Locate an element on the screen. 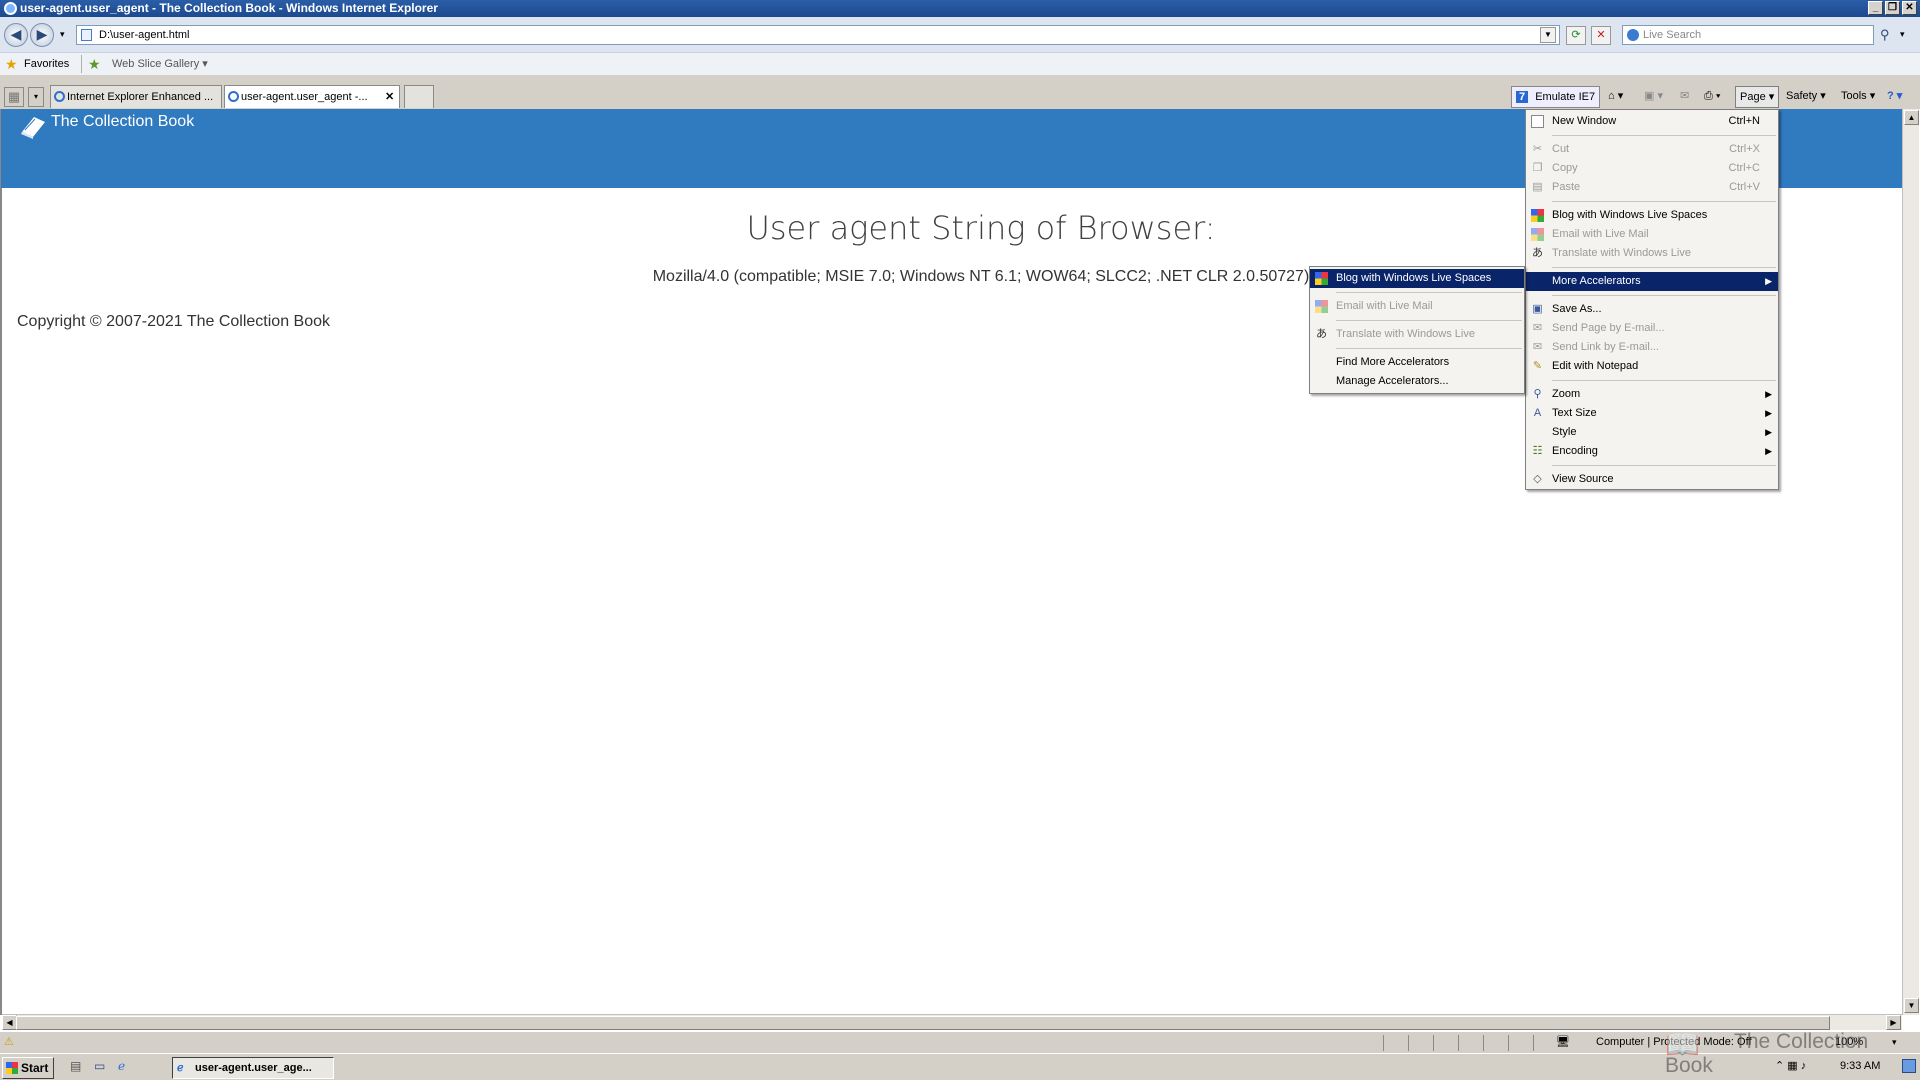 This screenshot has width=1920, height=1080. menu-item-translate: あ Translate with Windows Live is located at coordinates (1652, 253).